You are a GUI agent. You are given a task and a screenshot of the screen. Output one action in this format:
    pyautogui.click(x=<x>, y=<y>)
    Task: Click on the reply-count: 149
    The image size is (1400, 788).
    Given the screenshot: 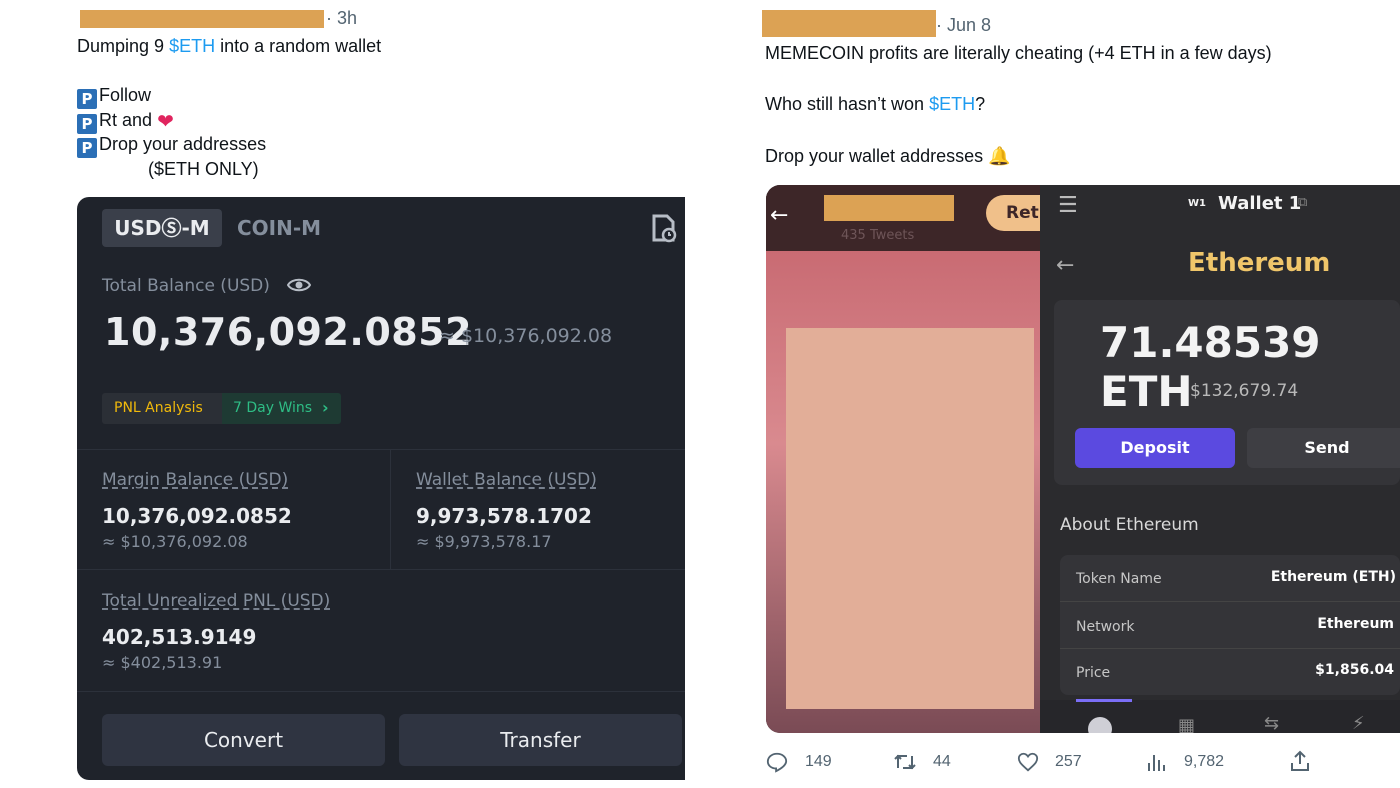 What is the action you would take?
    pyautogui.click(x=818, y=761)
    